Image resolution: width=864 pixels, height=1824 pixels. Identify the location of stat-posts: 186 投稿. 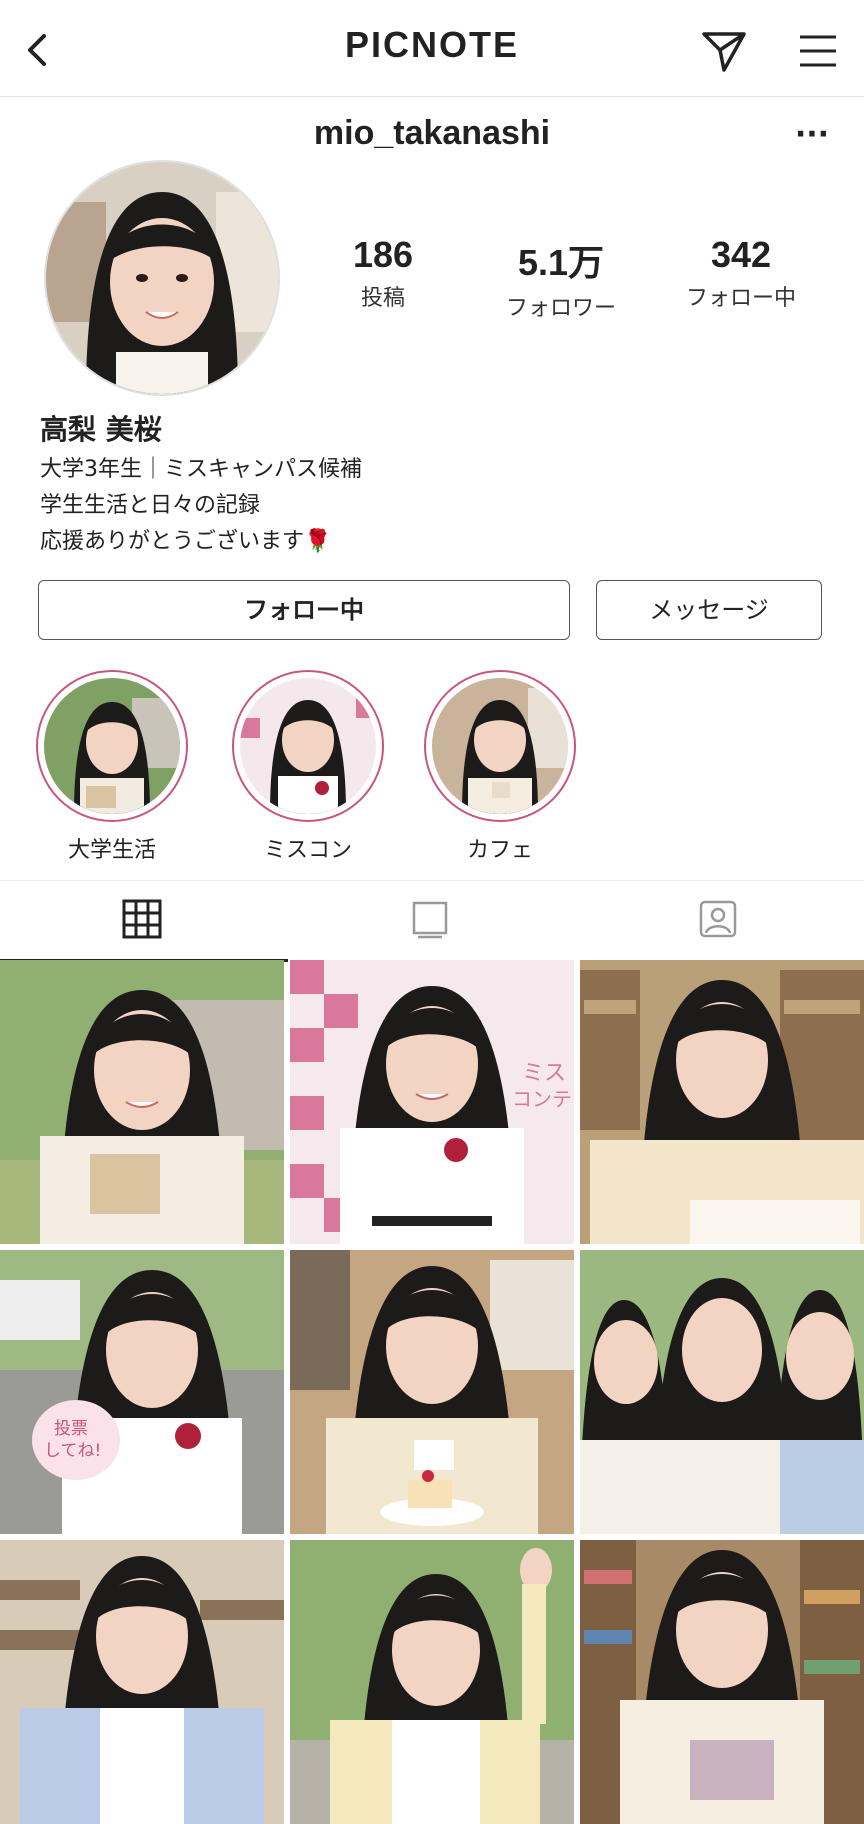
(383, 273).